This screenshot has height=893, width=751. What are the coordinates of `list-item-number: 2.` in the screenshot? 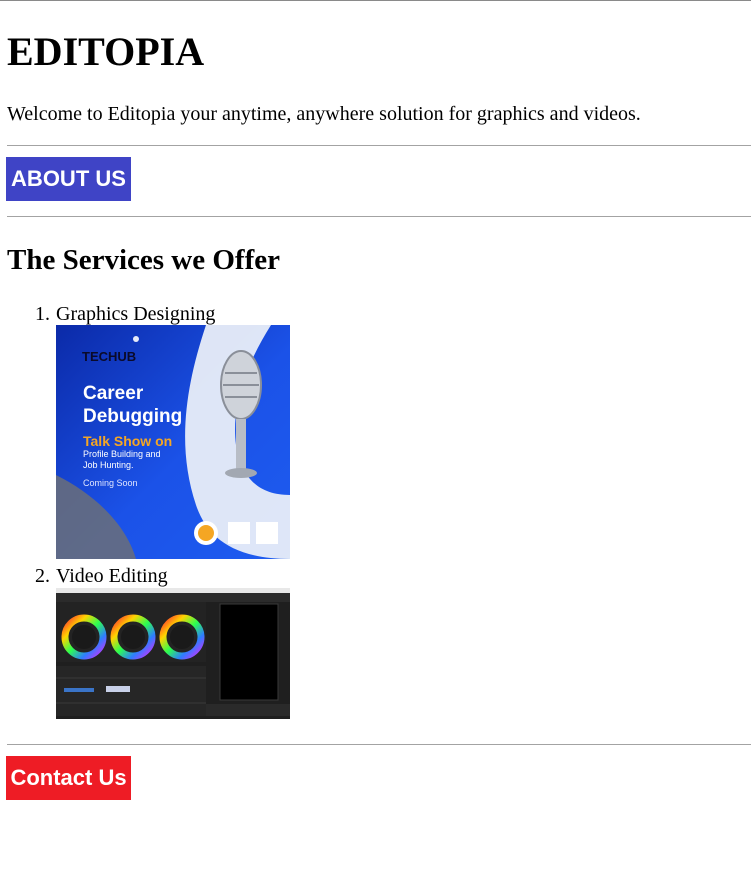 It's located at (42, 576).